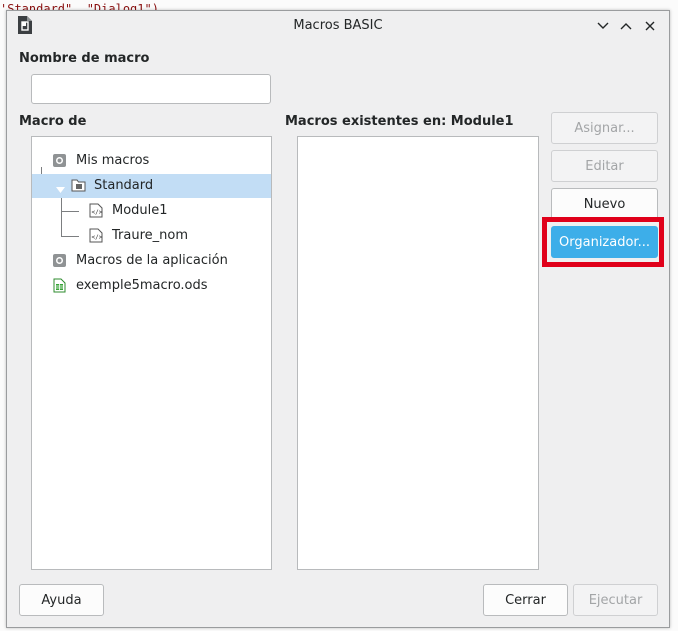 Image resolution: width=678 pixels, height=631 pixels. What do you see at coordinates (142, 285) in the screenshot?
I see `tree-item-label: exemple5macro.ods` at bounding box center [142, 285].